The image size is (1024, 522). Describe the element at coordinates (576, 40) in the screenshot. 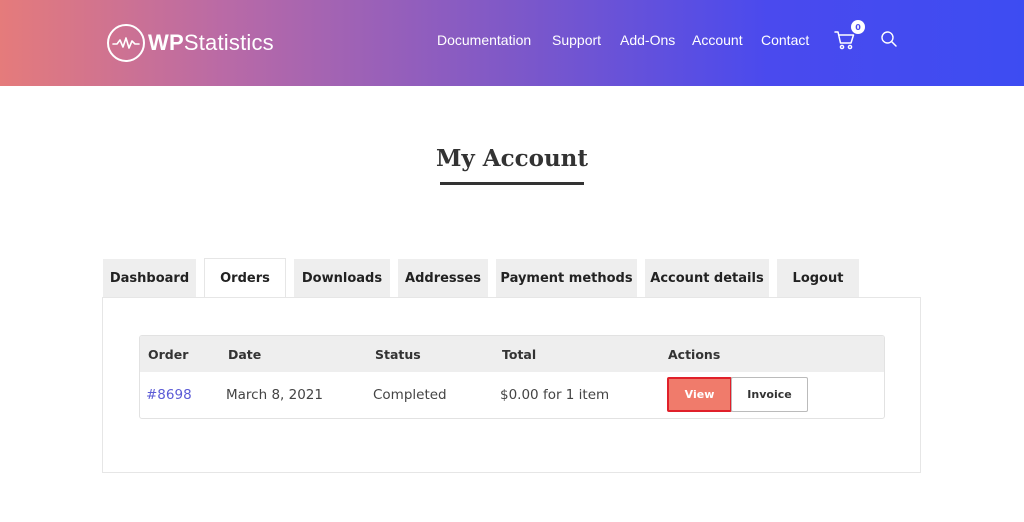

I see `nav-support: Support` at that location.